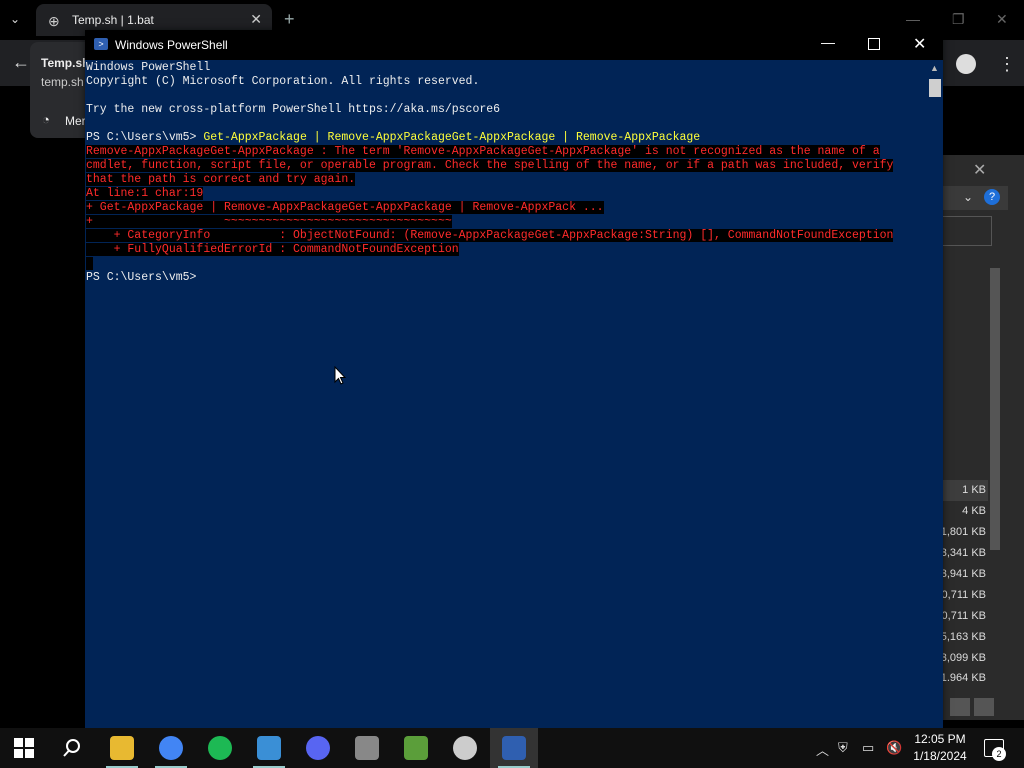 Image resolution: width=1024 pixels, height=768 pixels. What do you see at coordinates (964, 658) in the screenshot?
I see `file-size: 3,099 KB` at bounding box center [964, 658].